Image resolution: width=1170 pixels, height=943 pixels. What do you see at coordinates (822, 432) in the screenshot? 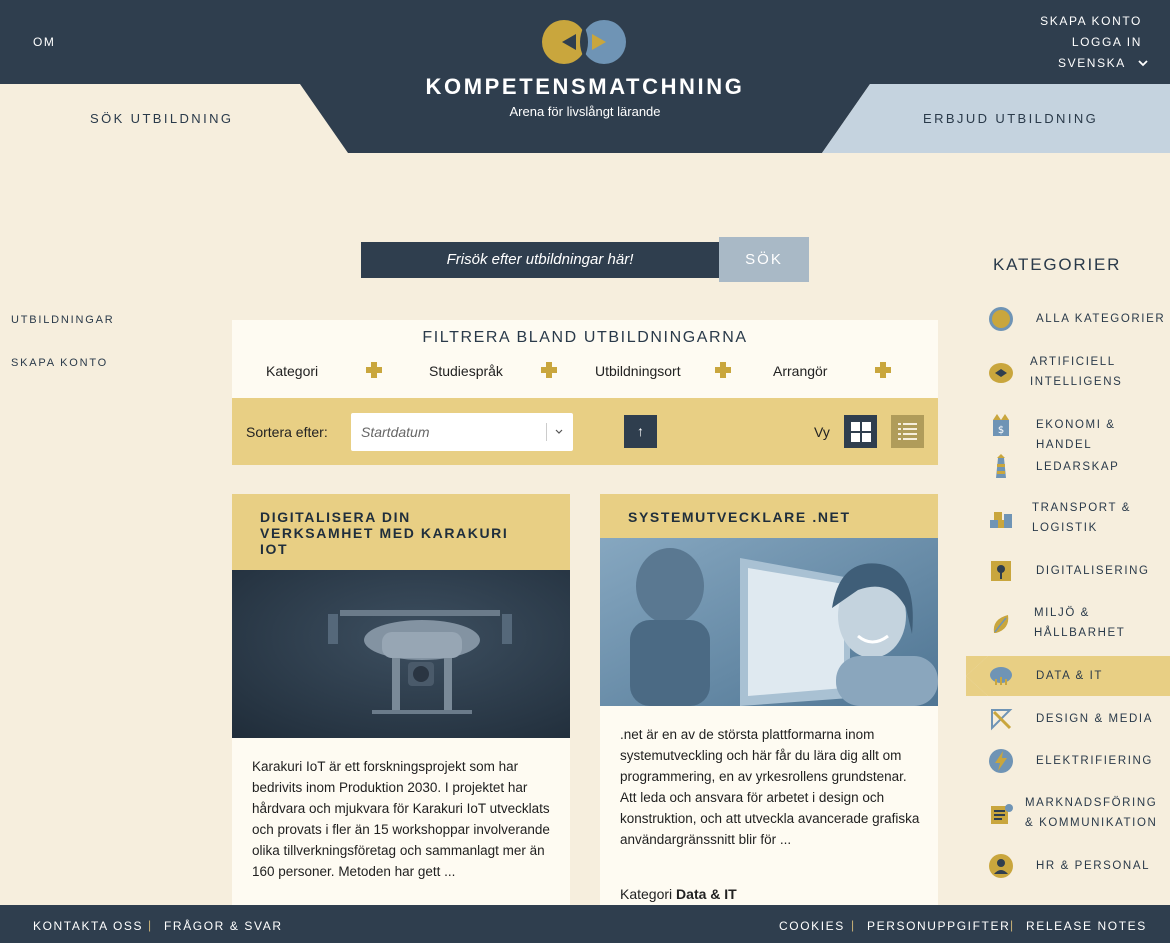
I see `view-label: Vy` at bounding box center [822, 432].